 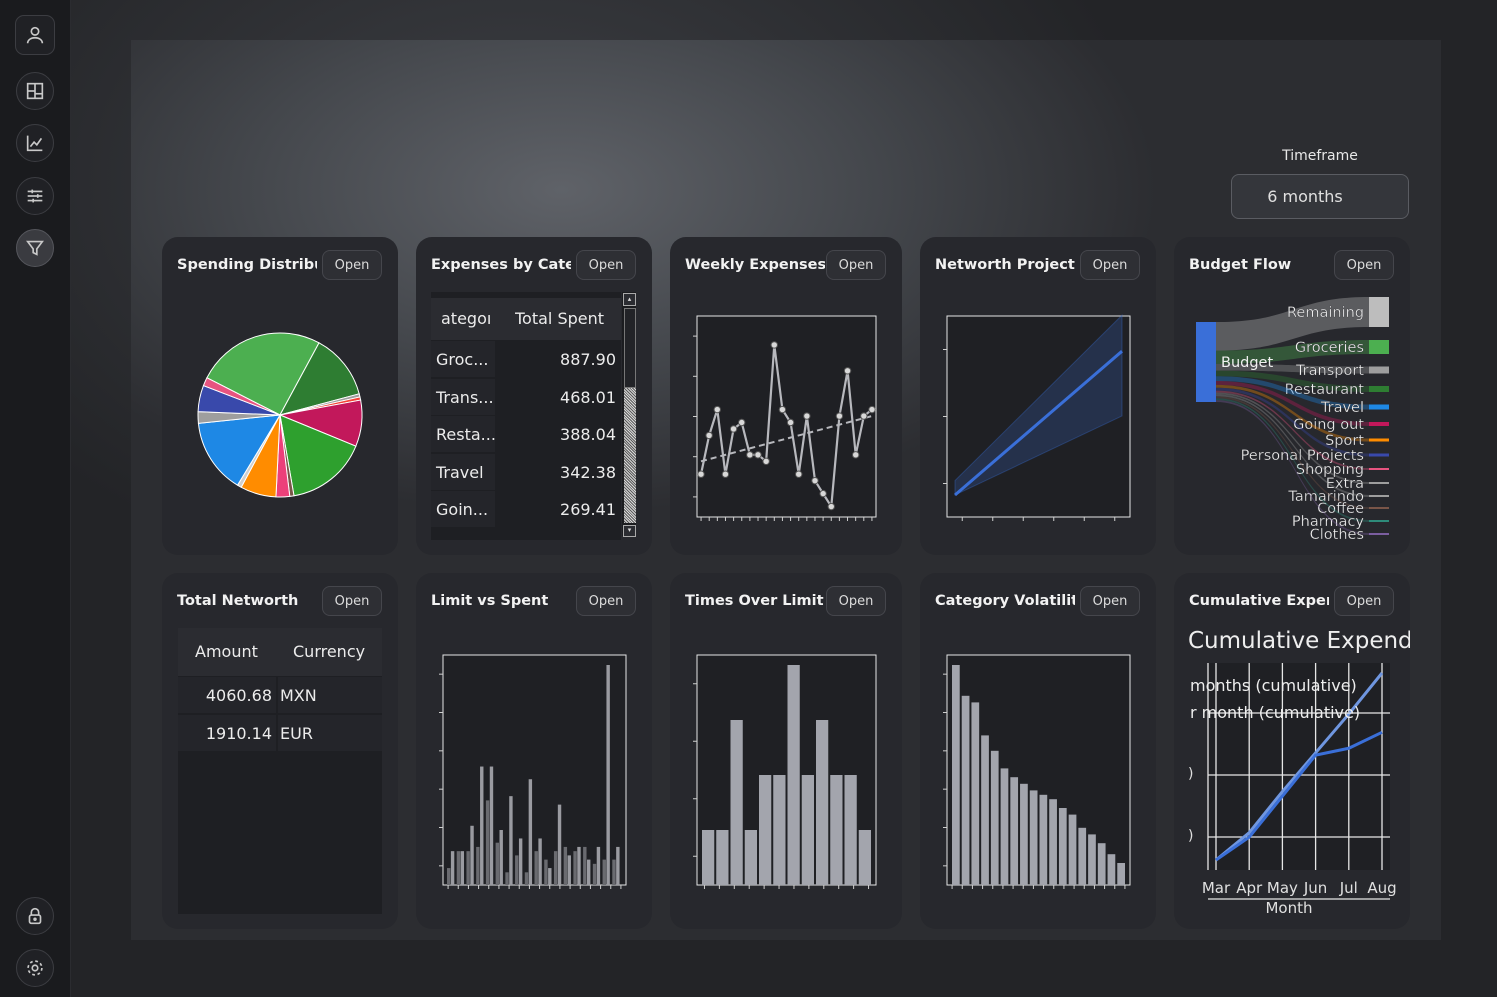 I want to click on x-tick-label: Jun, so click(x=1315, y=888).